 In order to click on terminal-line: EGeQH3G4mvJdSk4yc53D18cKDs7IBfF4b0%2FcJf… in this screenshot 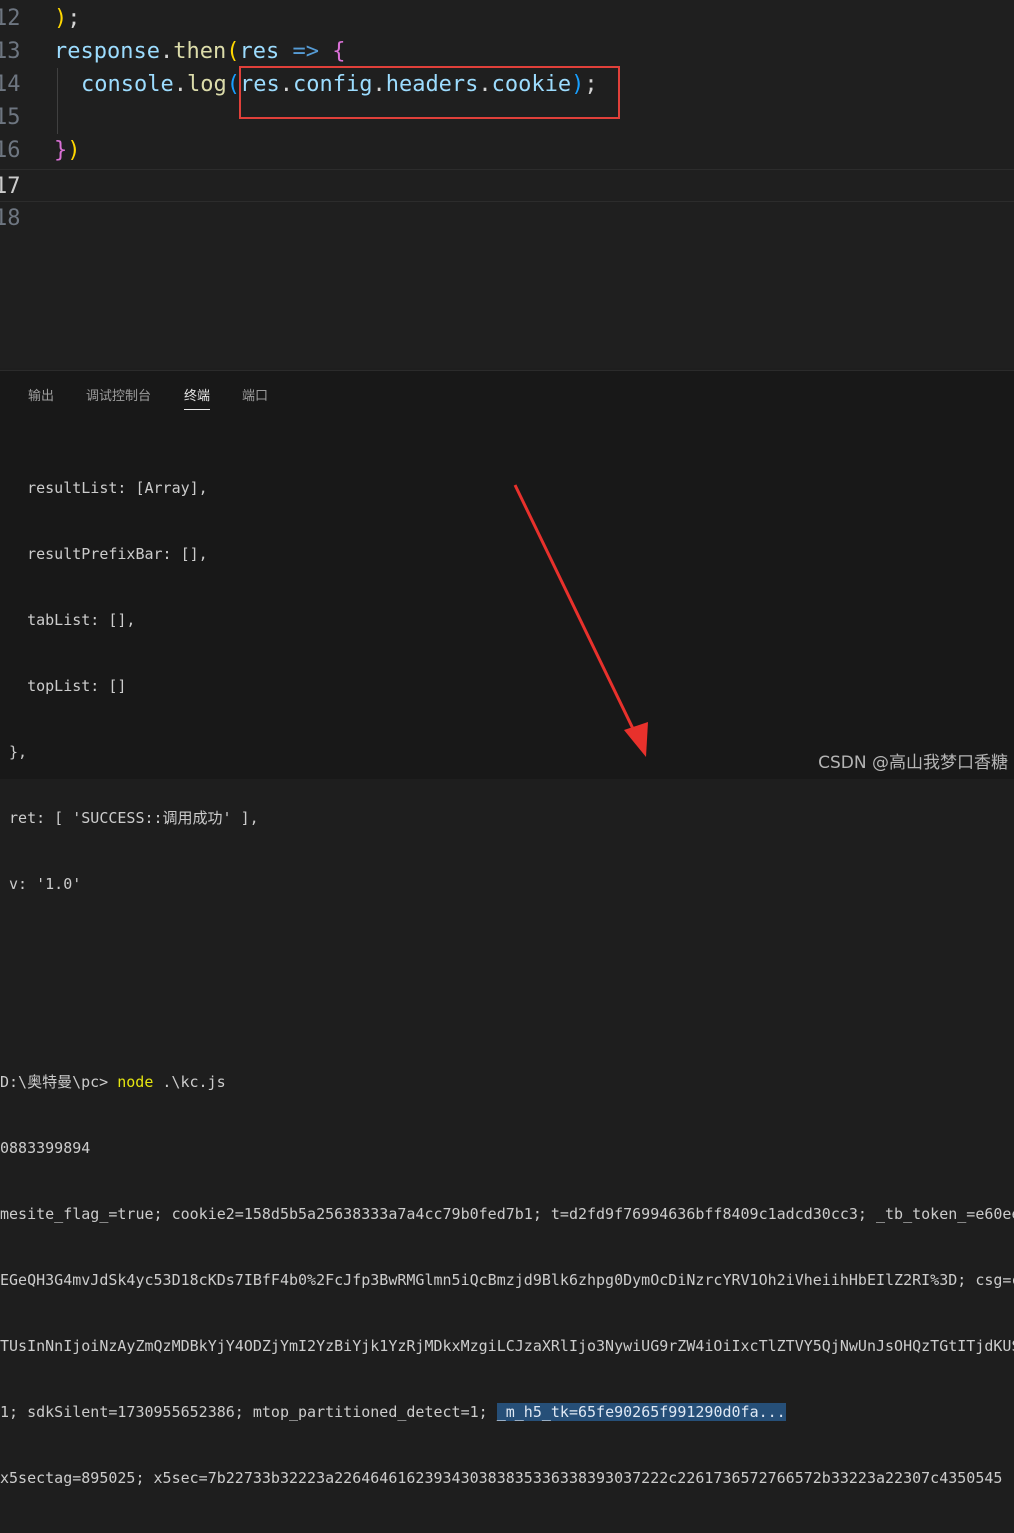, I will do `click(507, 1280)`.